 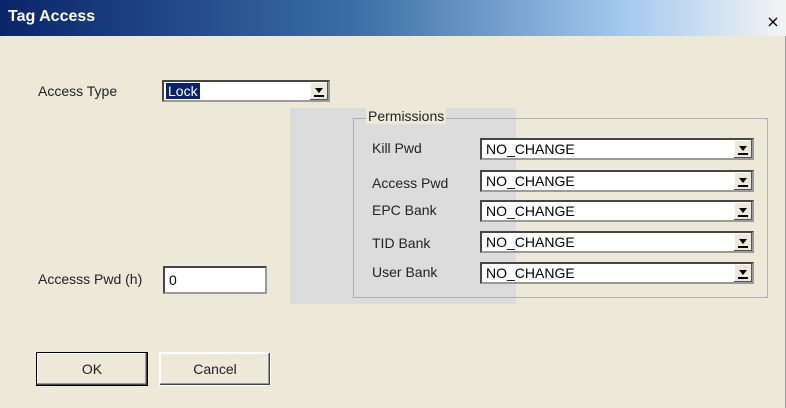 What do you see at coordinates (617, 149) in the screenshot?
I see `kill-pwd-select: NO_CHANGE` at bounding box center [617, 149].